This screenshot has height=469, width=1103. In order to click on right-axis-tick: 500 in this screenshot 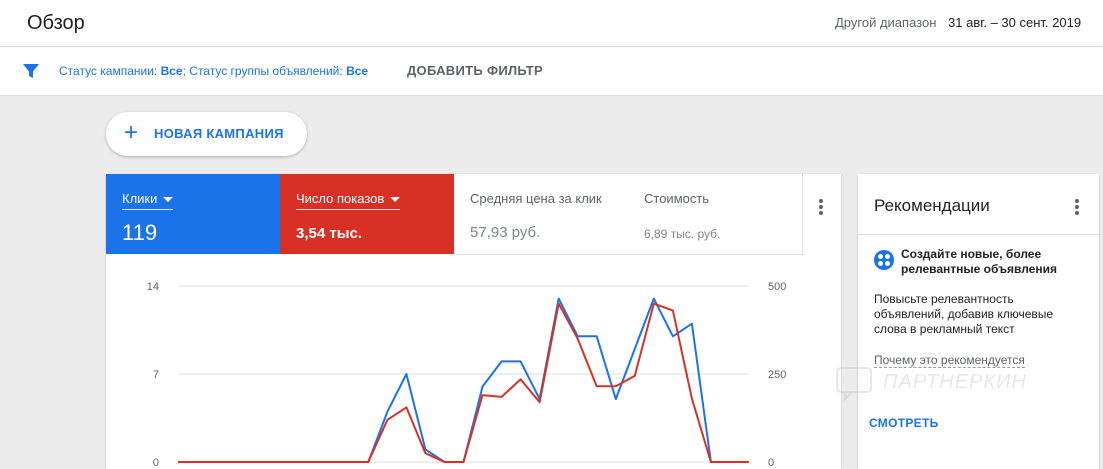, I will do `click(777, 287)`.